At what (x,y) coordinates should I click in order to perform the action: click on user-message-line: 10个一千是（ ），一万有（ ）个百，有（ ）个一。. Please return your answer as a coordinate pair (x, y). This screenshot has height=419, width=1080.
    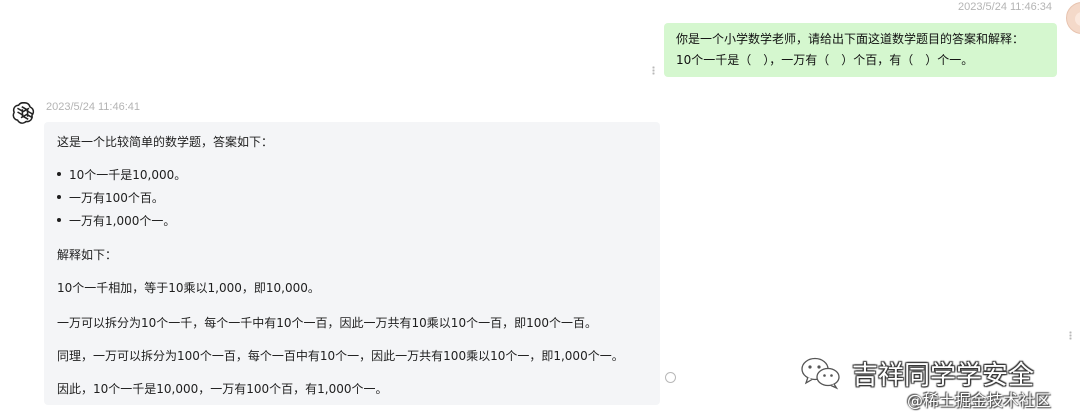
    Looking at the image, I should click on (825, 60).